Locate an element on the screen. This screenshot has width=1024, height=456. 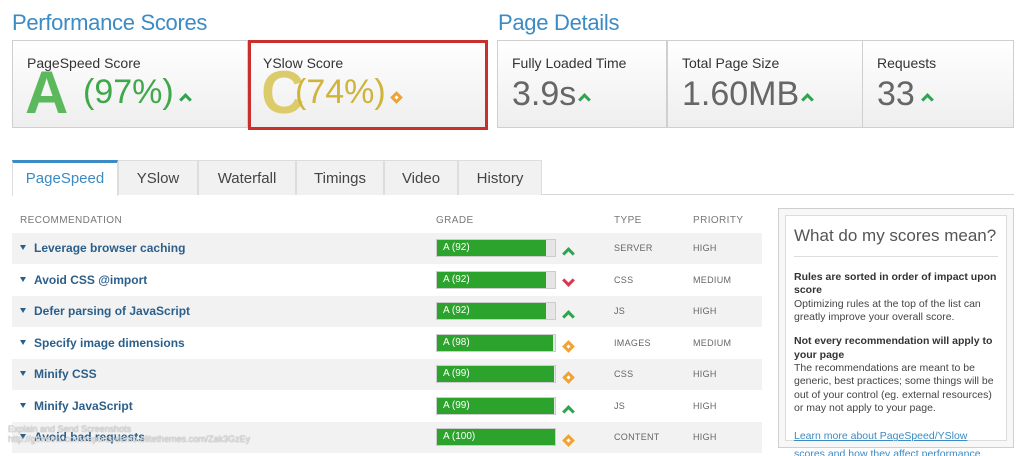
performance-scores-title: Performance Scores is located at coordinates (110, 22).